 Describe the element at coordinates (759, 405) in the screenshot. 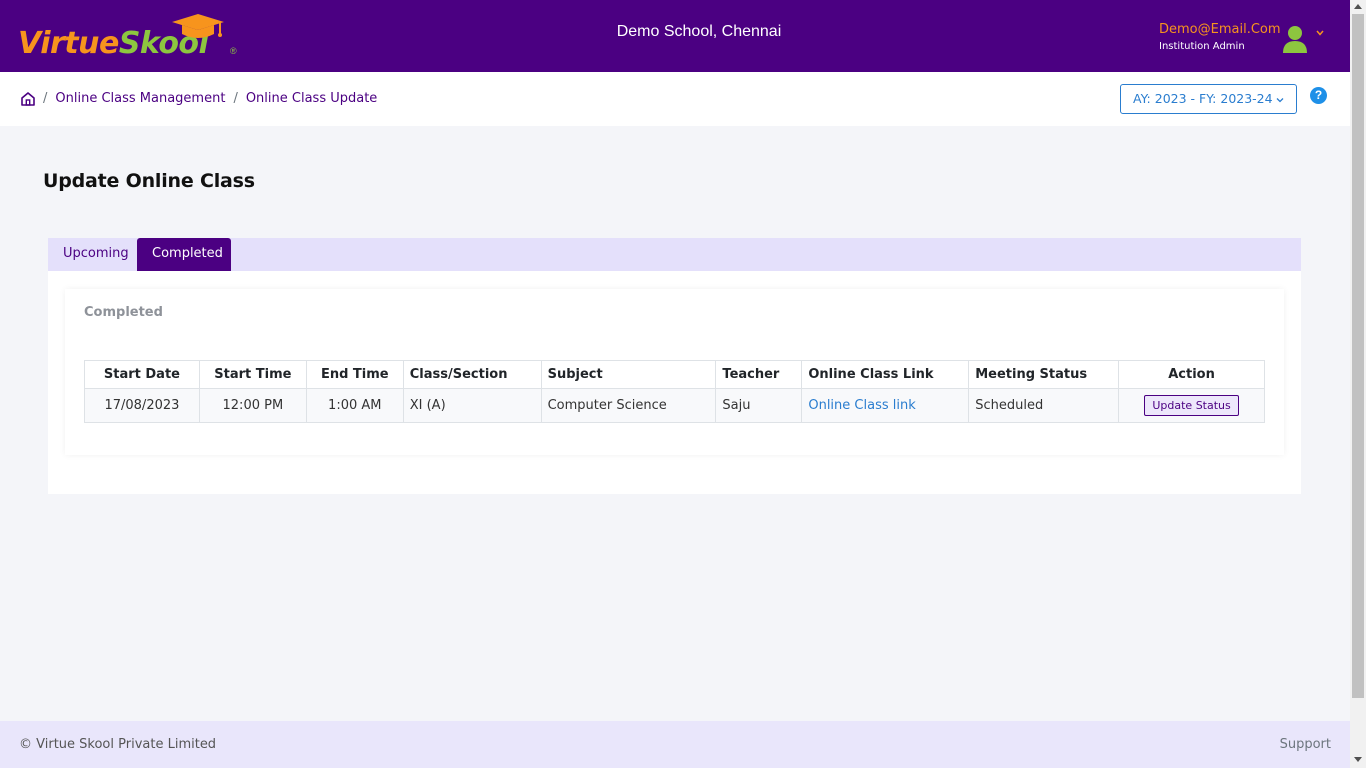

I see `cell-teacher: Saju` at that location.